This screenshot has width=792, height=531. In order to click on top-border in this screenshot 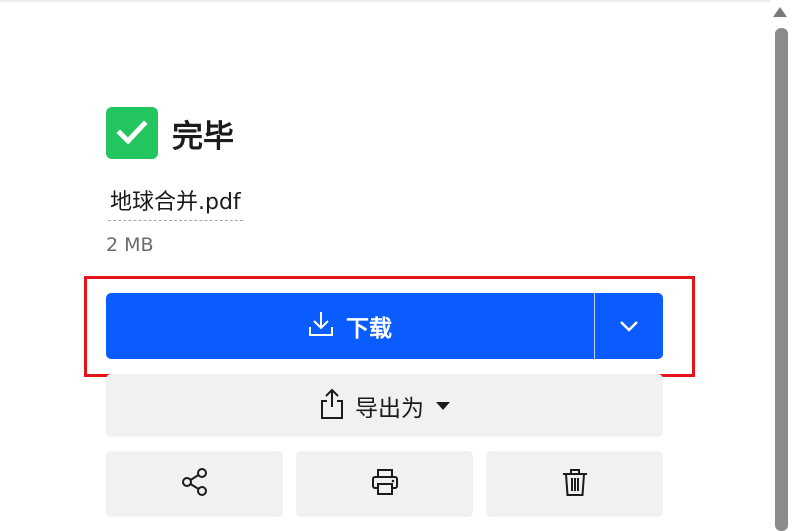, I will do `click(385, 1)`.